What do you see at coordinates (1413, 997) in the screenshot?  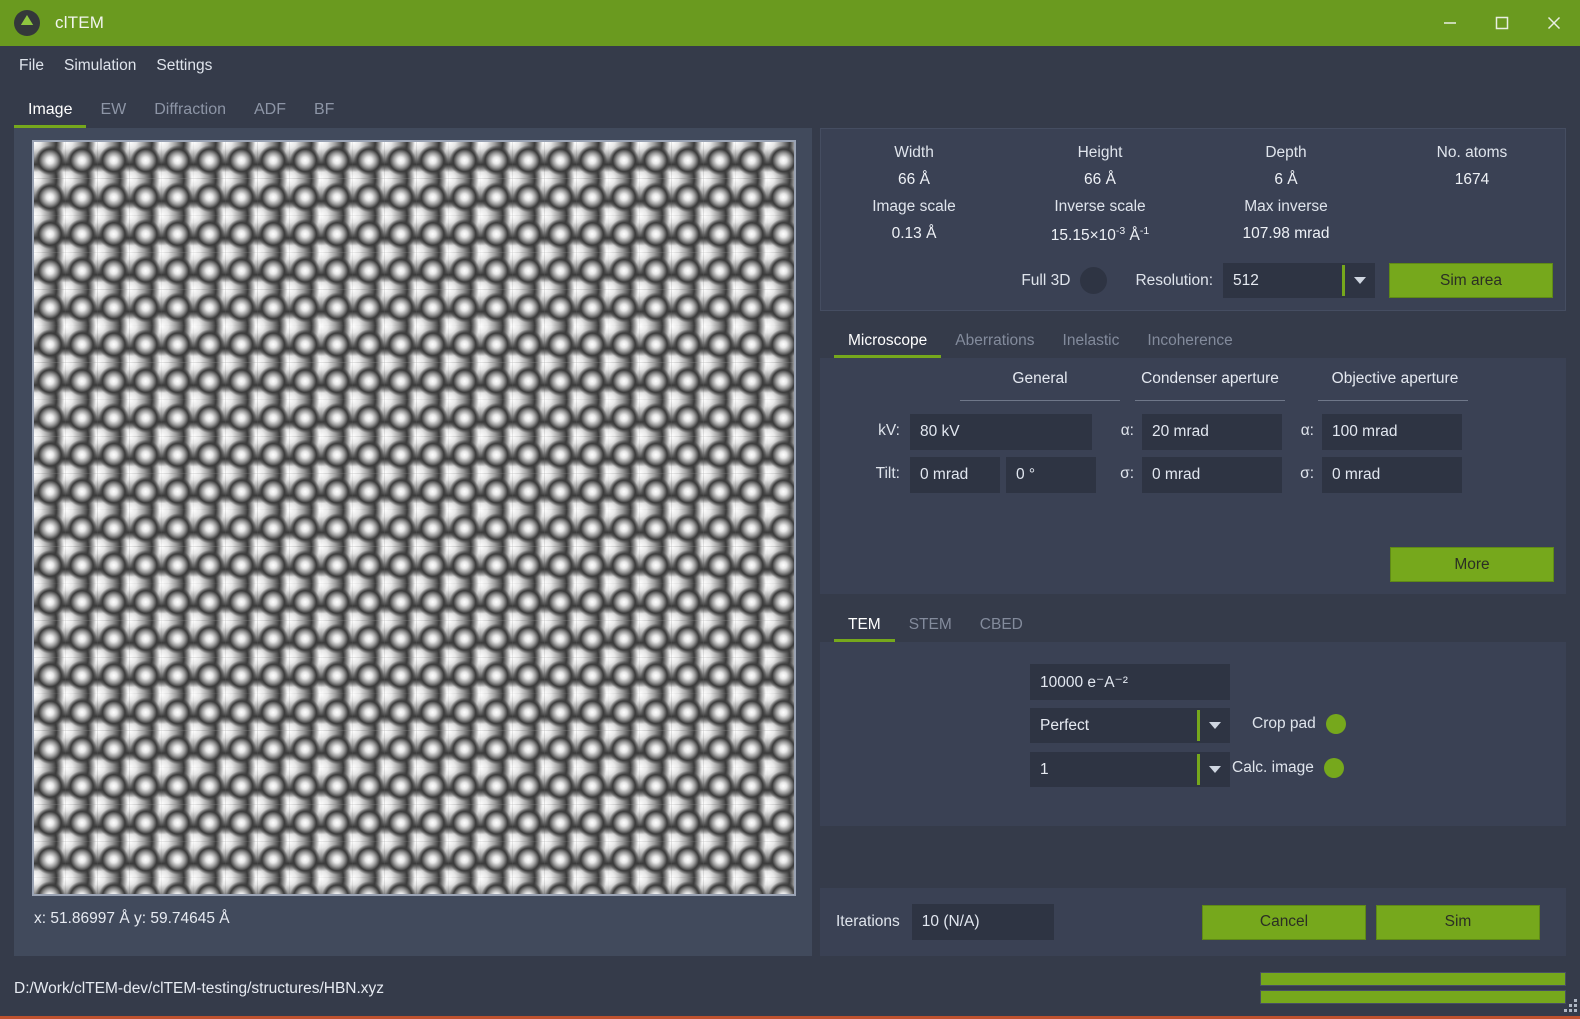 I see `progress-bar-secondary` at bounding box center [1413, 997].